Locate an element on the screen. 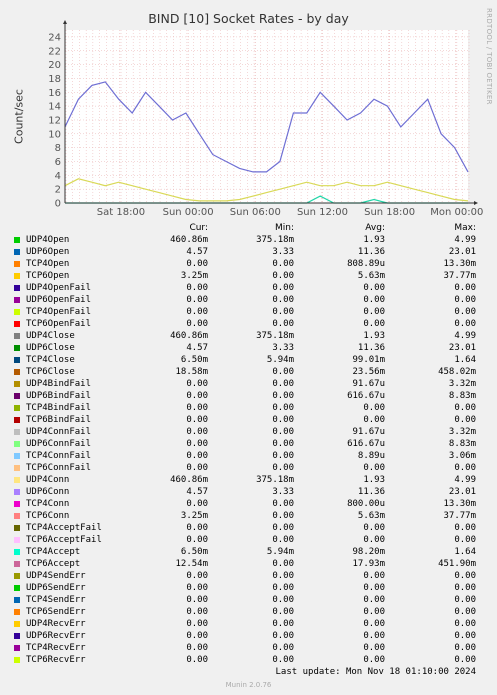  legend-row: UDP4RecvErr 0.00 0.00 0.00 0.00 is located at coordinates (248, 624).